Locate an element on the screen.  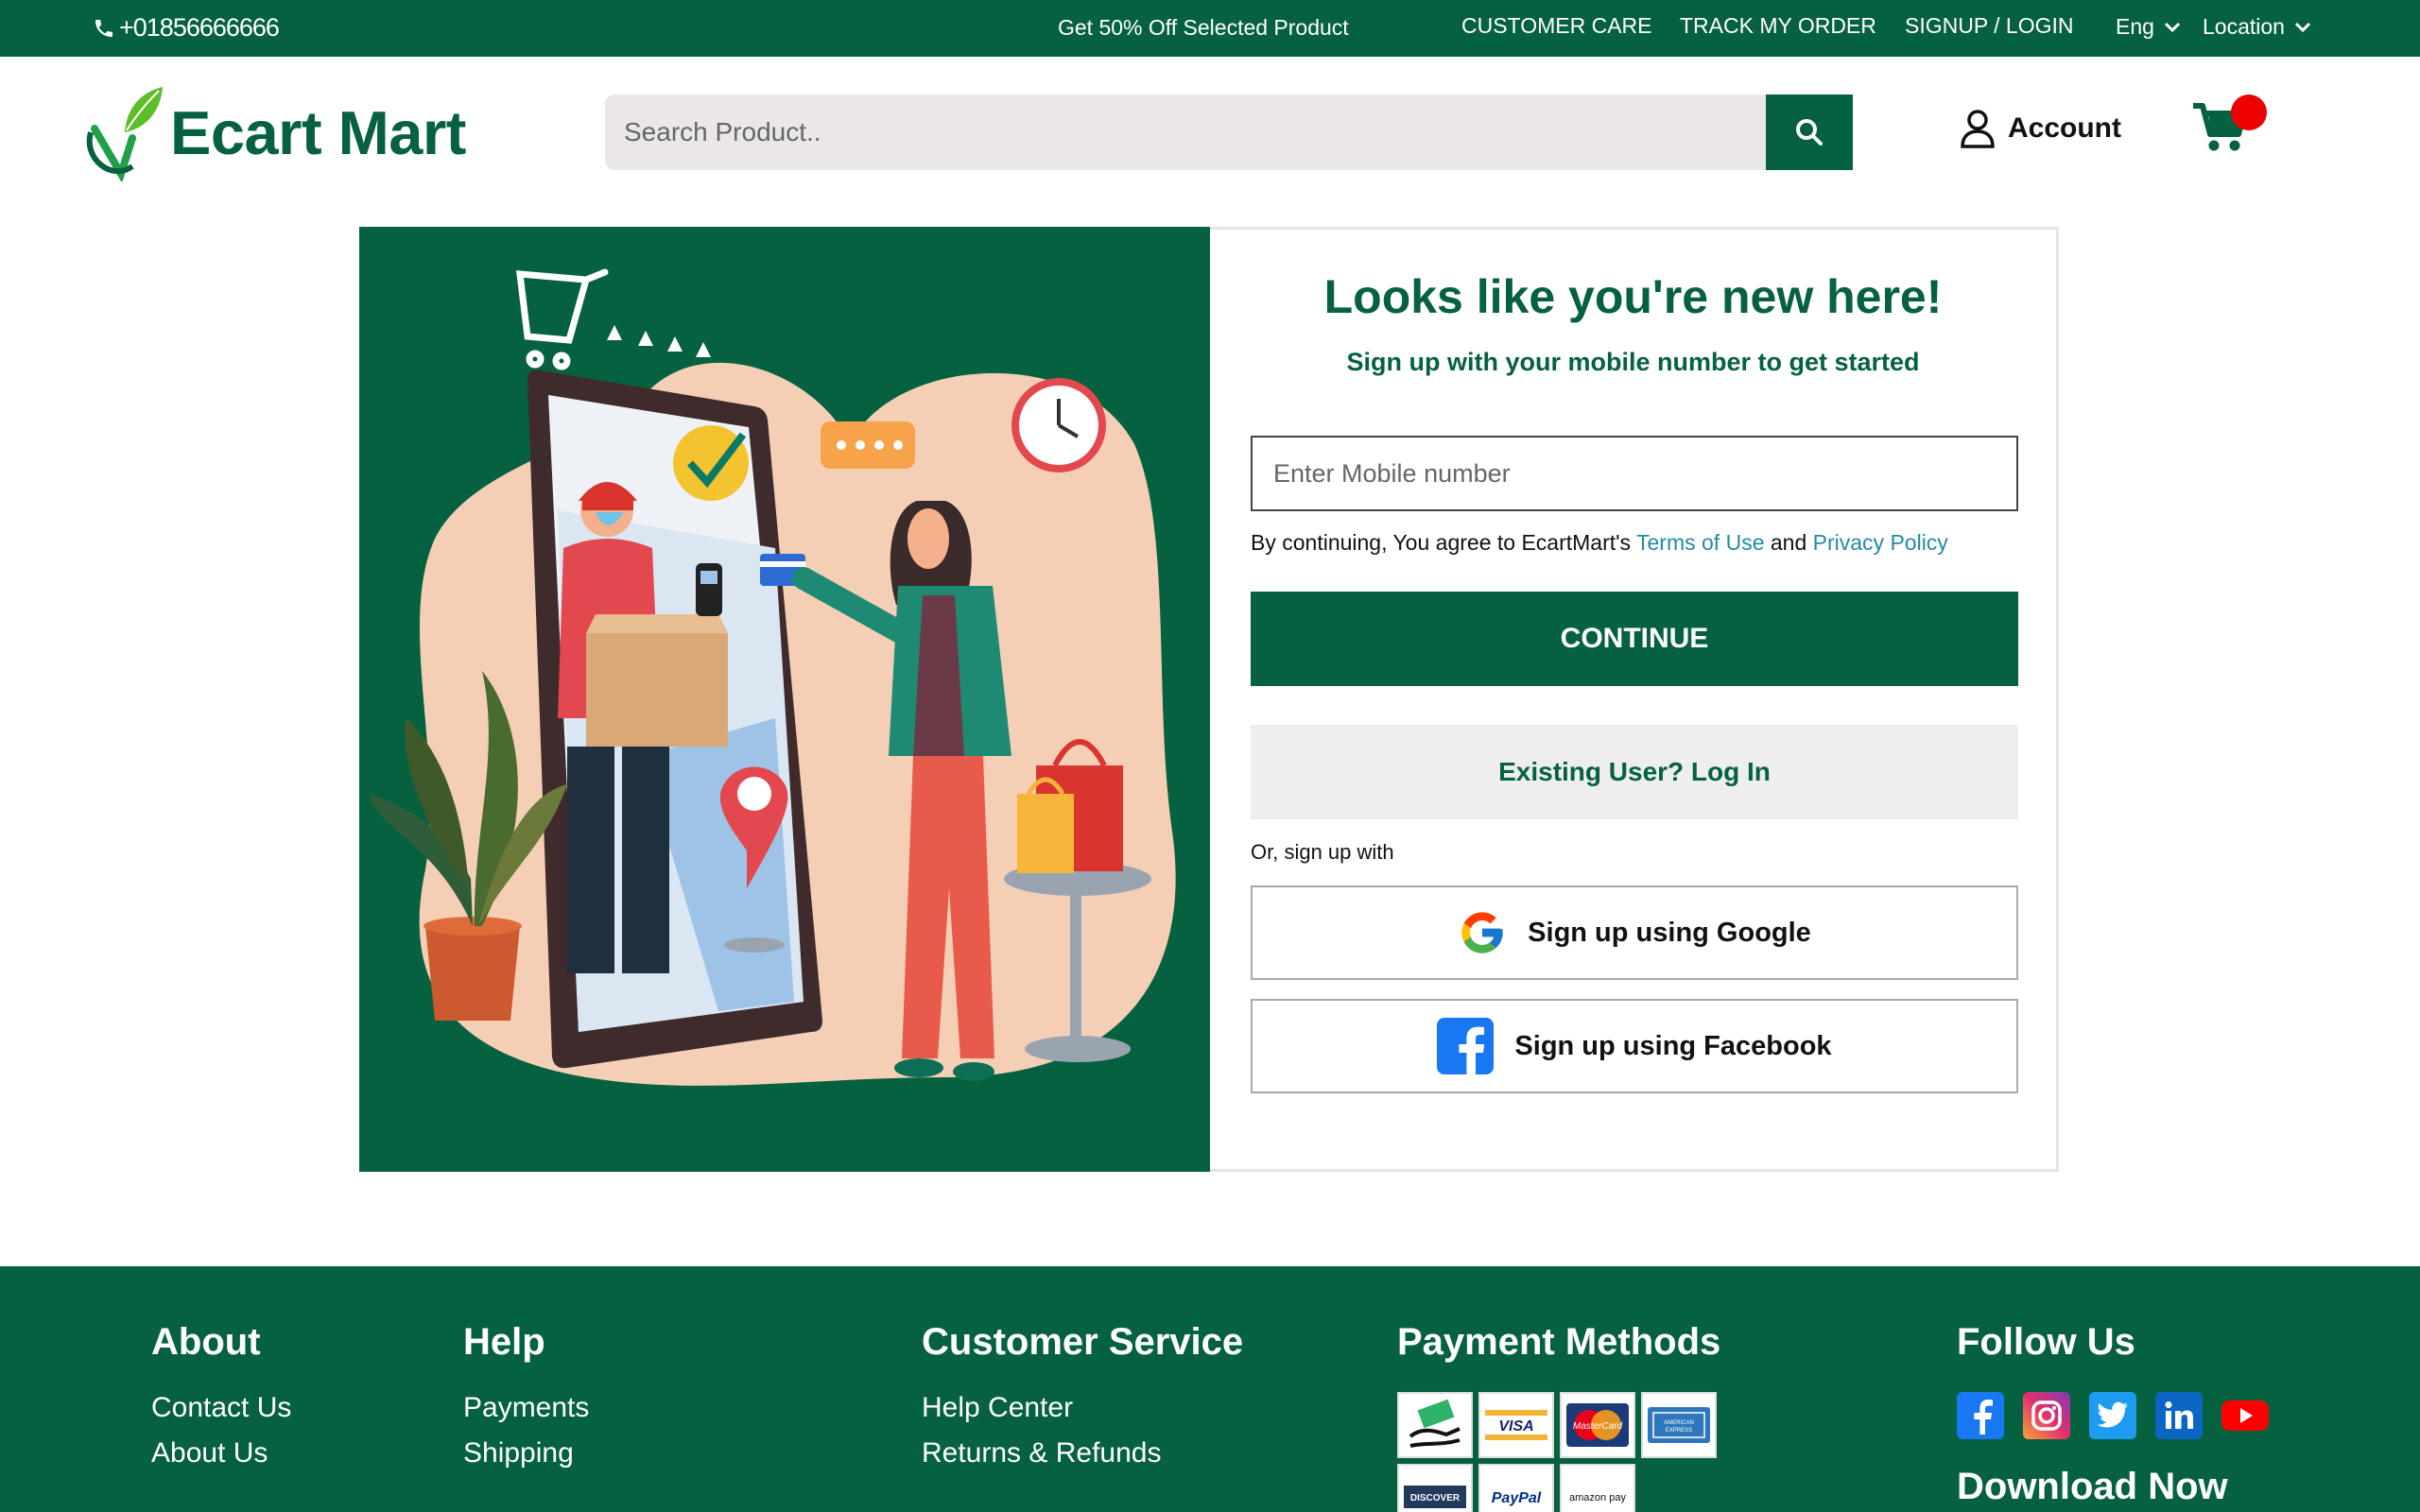
user-icon is located at coordinates (1978, 129).